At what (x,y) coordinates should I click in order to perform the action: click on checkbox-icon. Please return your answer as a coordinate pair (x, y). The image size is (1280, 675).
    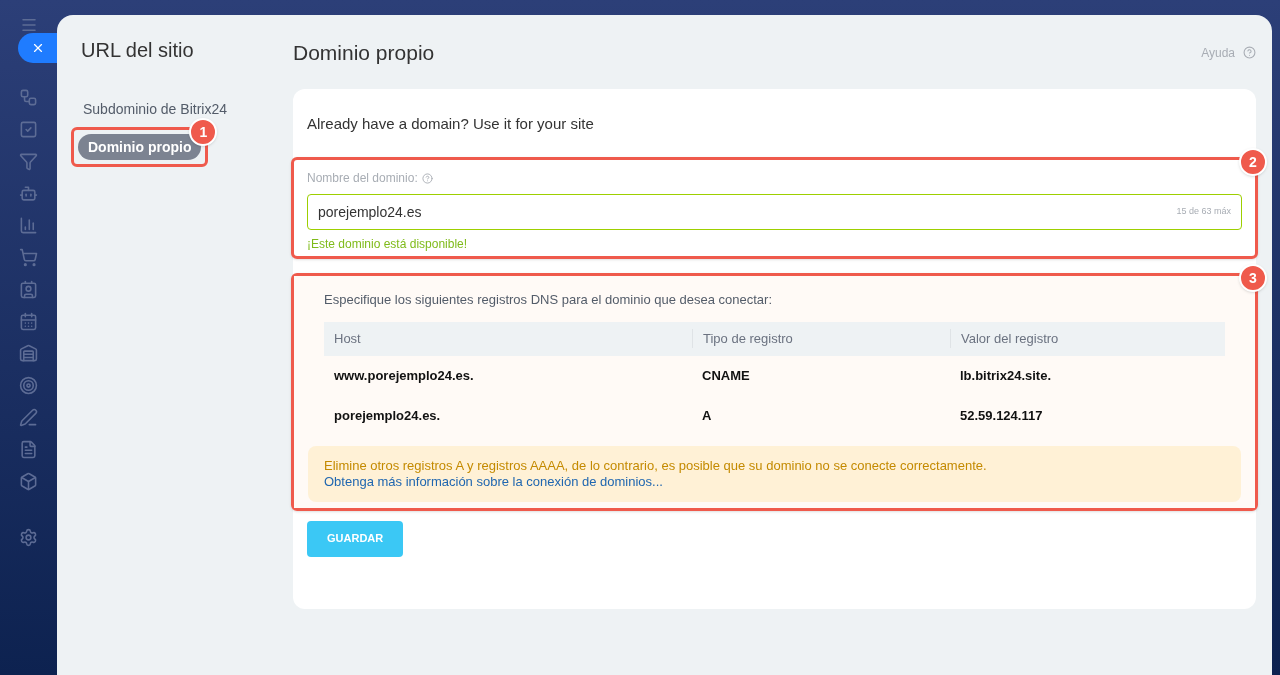
    Looking at the image, I should click on (28, 129).